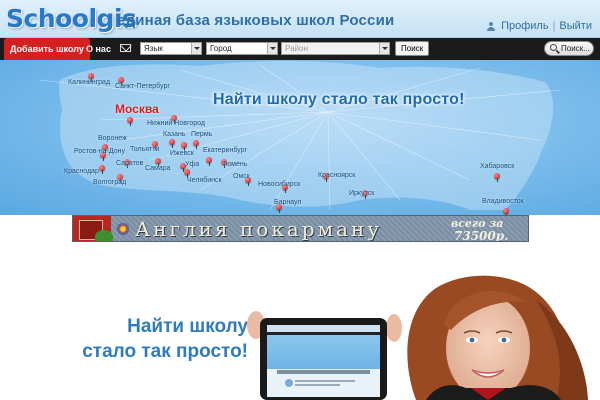 The height and width of the screenshot is (400, 600). What do you see at coordinates (182, 153) in the screenshot?
I see `city-label: Ижевск` at bounding box center [182, 153].